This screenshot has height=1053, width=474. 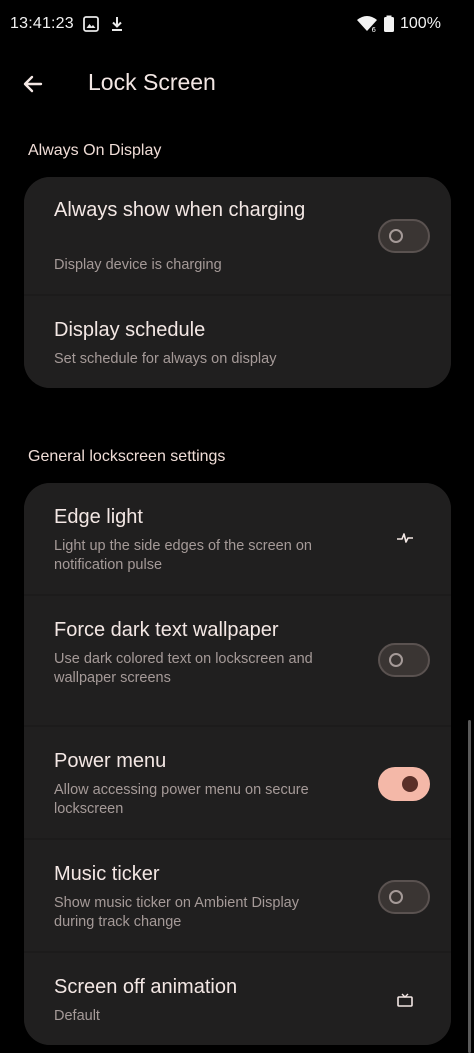 What do you see at coordinates (180, 210) in the screenshot?
I see `pref-title: Always show when charging` at bounding box center [180, 210].